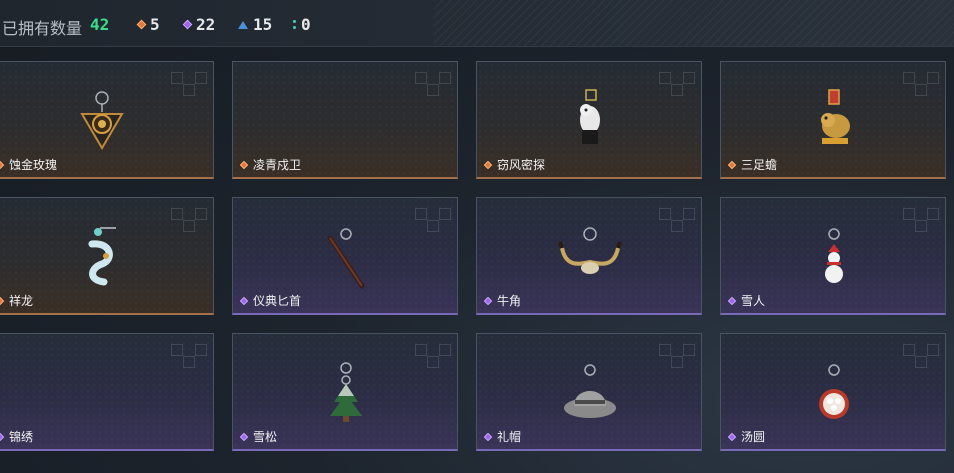  I want to click on item-name: 礼帽, so click(509, 437).